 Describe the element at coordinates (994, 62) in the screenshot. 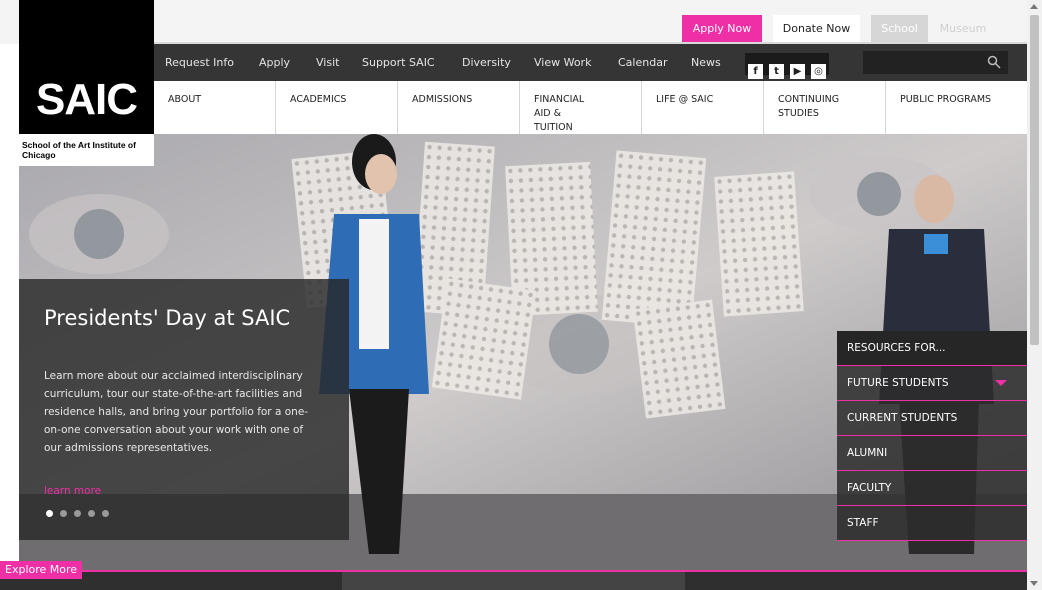

I see `search-icon` at that location.